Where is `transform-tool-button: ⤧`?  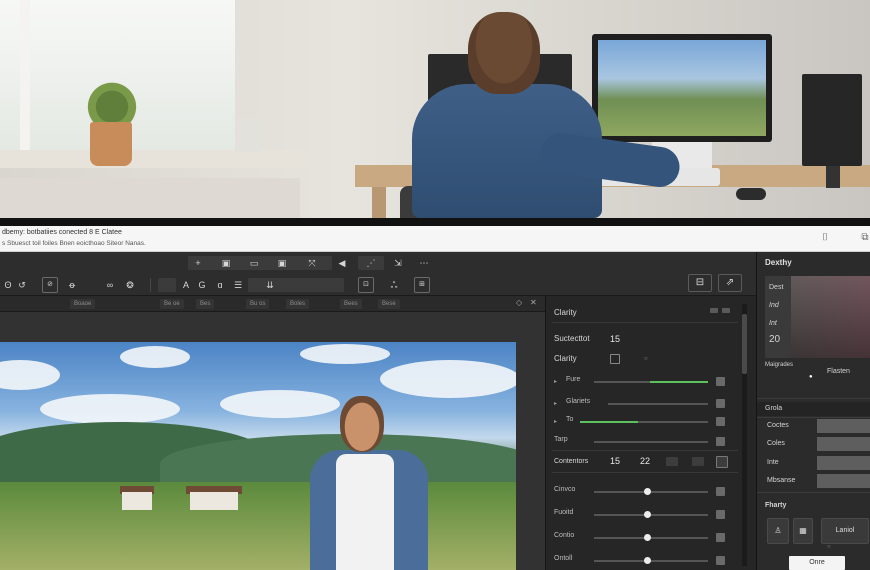
transform-tool-button: ⤧ is located at coordinates (312, 263).